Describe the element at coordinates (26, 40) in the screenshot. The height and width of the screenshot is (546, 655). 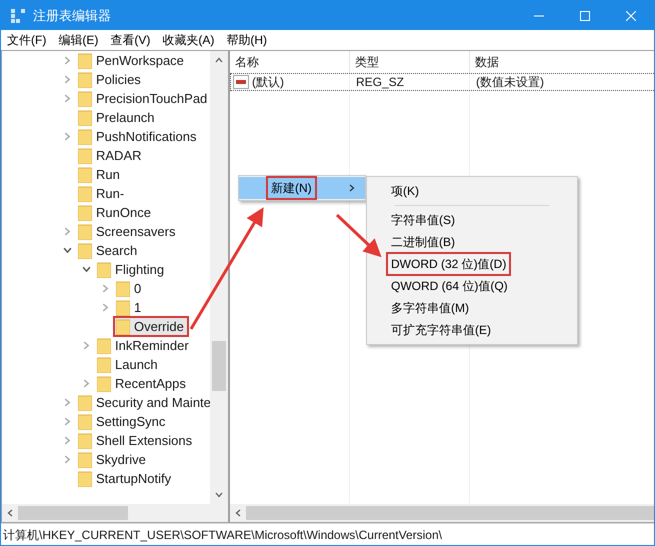
I see `menu-item: 文件(F)` at that location.